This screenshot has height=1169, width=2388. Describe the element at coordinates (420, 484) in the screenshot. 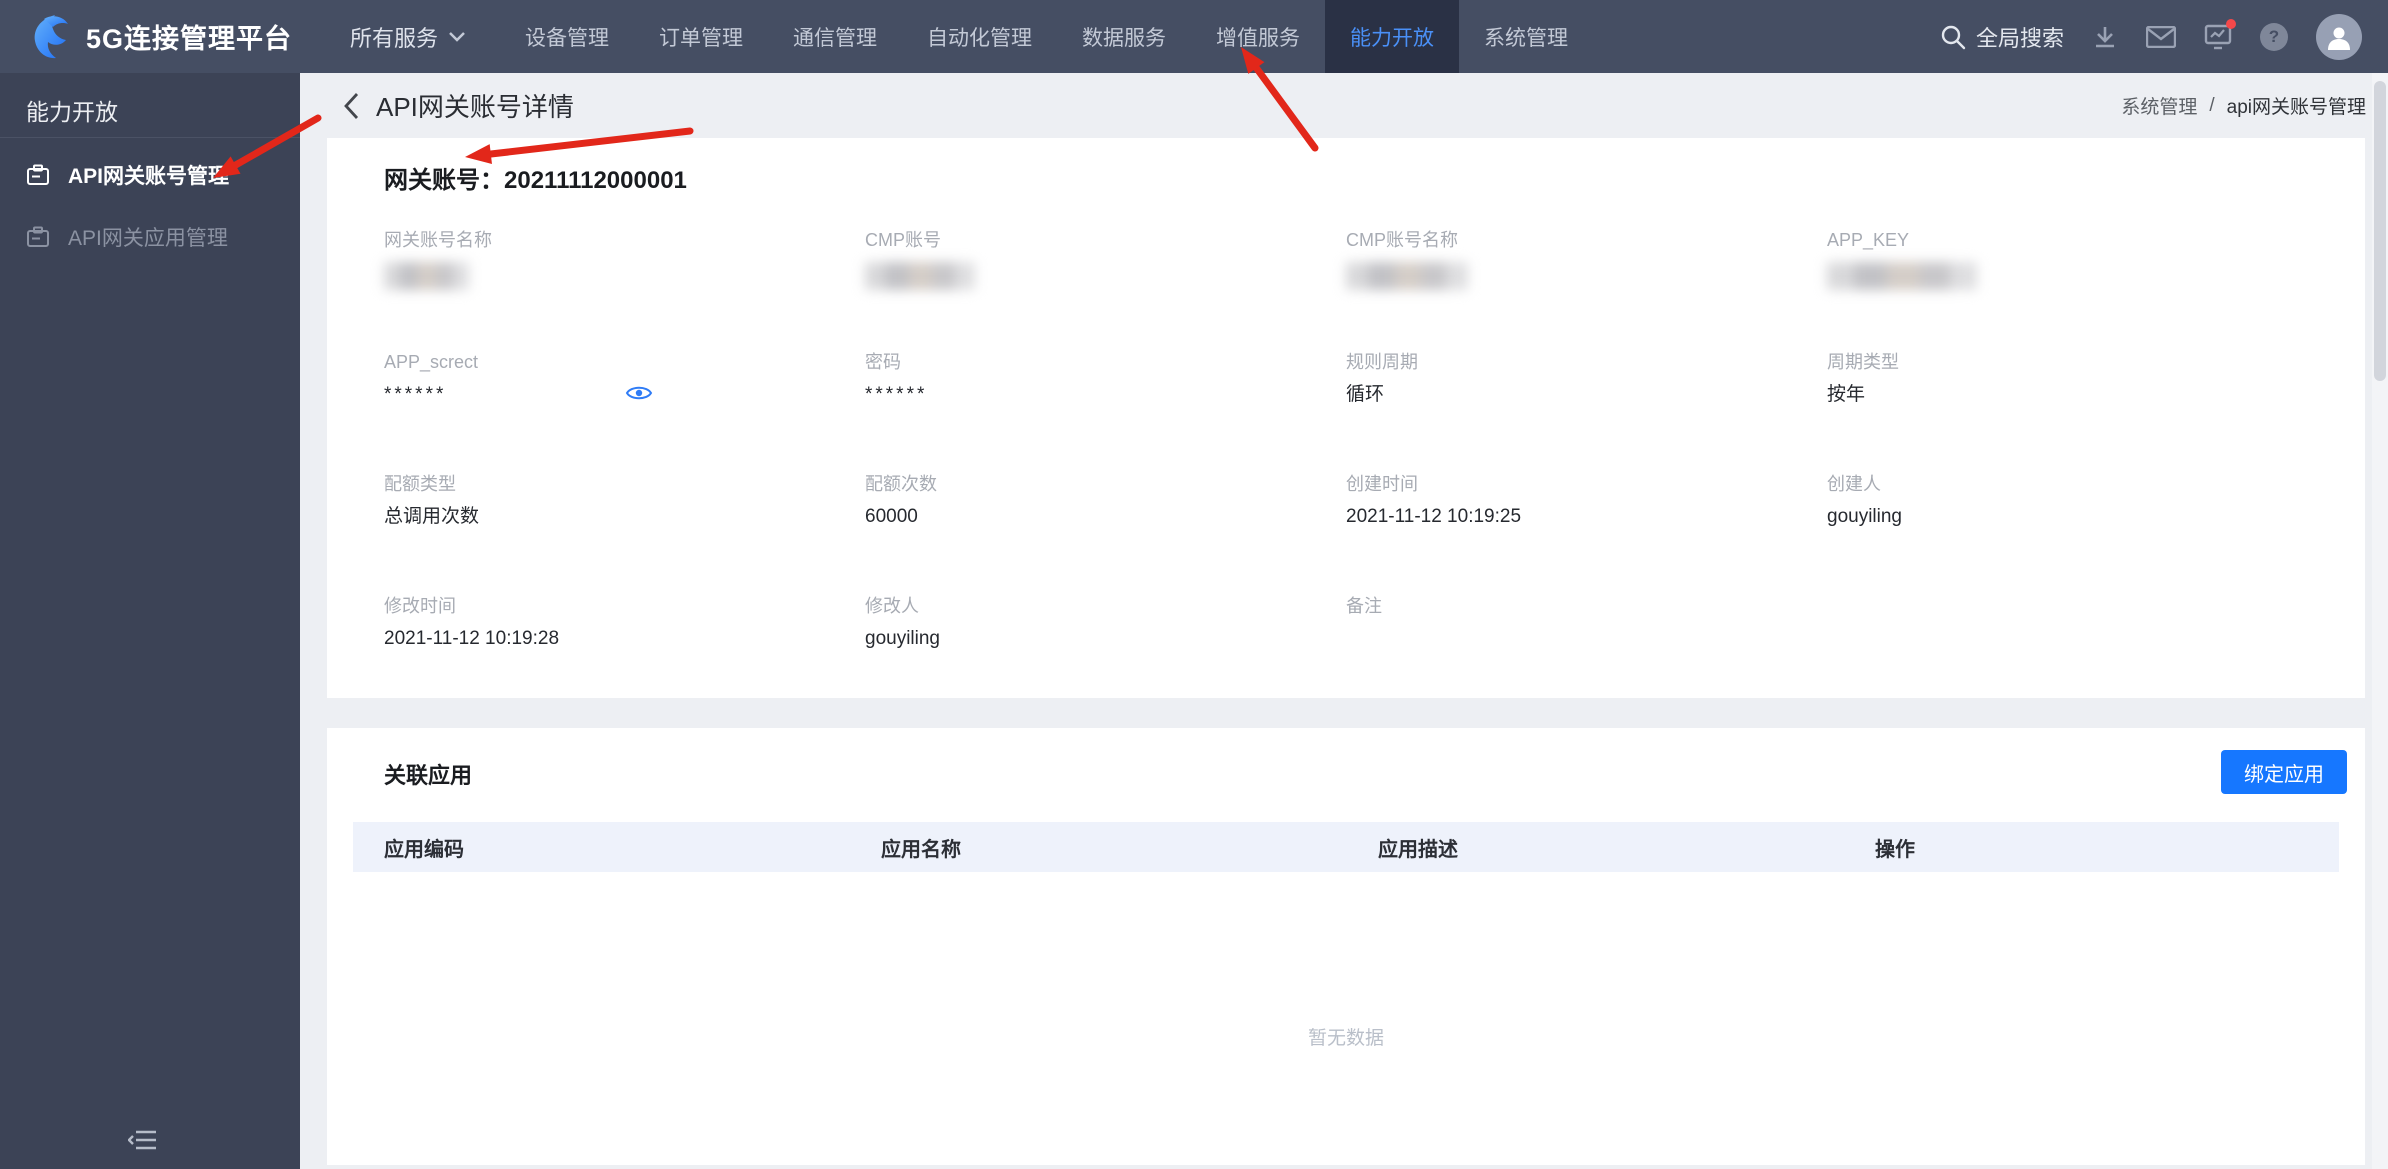

I see `field-label: 配额类型` at that location.